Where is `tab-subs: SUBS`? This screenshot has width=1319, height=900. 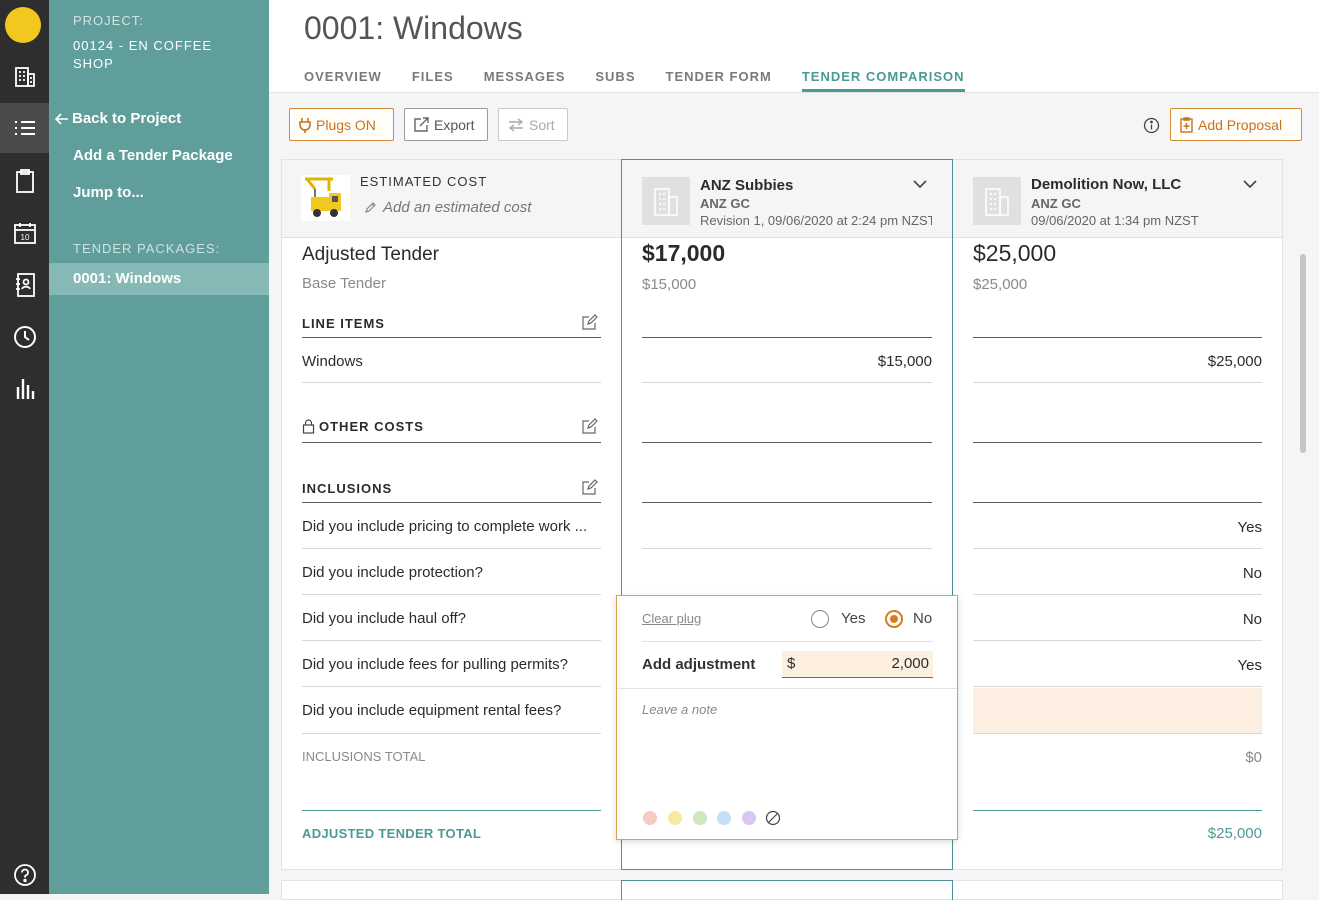
tab-subs: SUBS is located at coordinates (615, 80).